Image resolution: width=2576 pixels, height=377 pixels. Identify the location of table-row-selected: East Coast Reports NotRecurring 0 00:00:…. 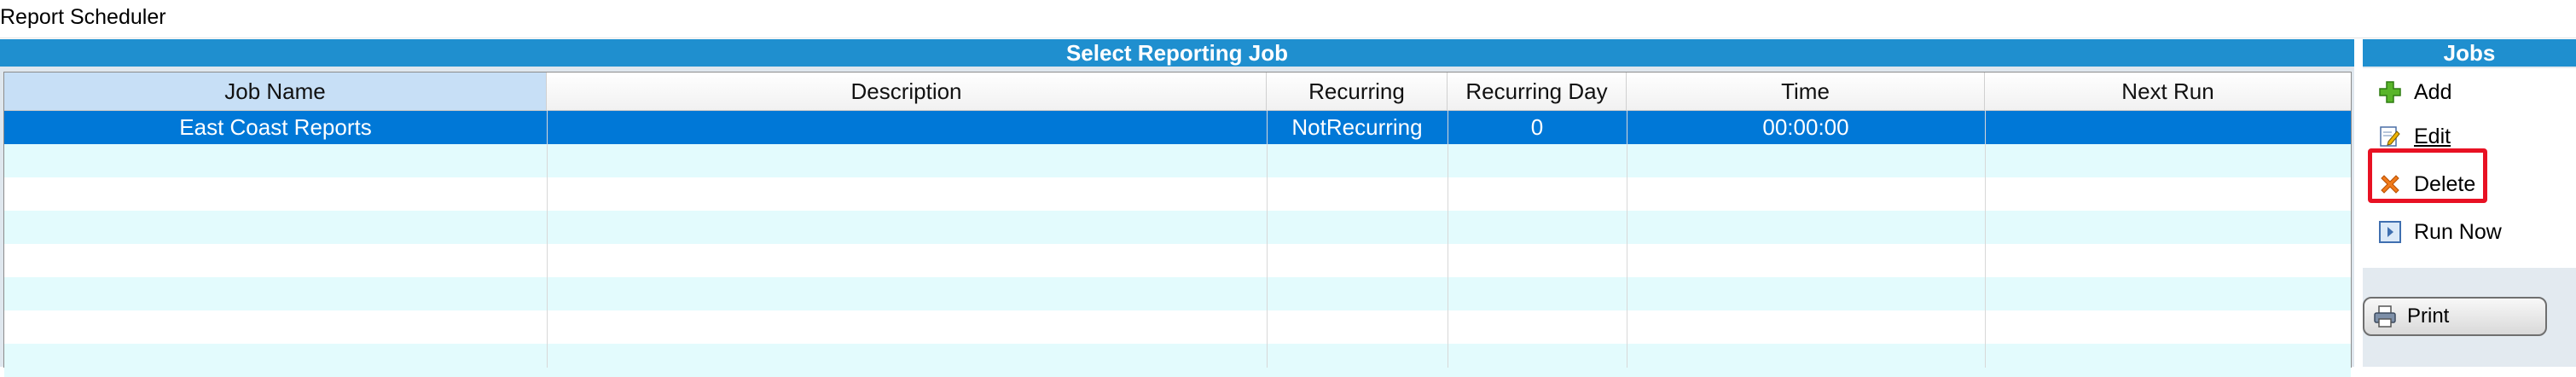
(1177, 127).